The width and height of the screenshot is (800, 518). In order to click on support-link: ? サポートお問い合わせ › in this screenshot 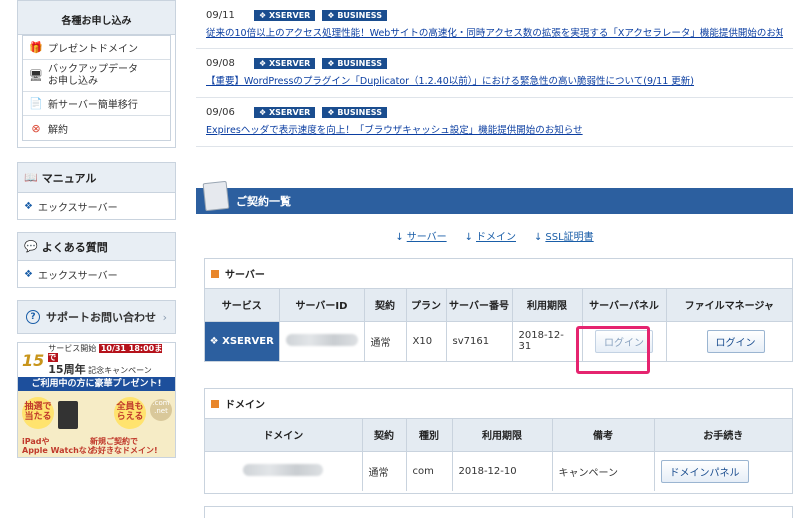, I will do `click(96, 317)`.